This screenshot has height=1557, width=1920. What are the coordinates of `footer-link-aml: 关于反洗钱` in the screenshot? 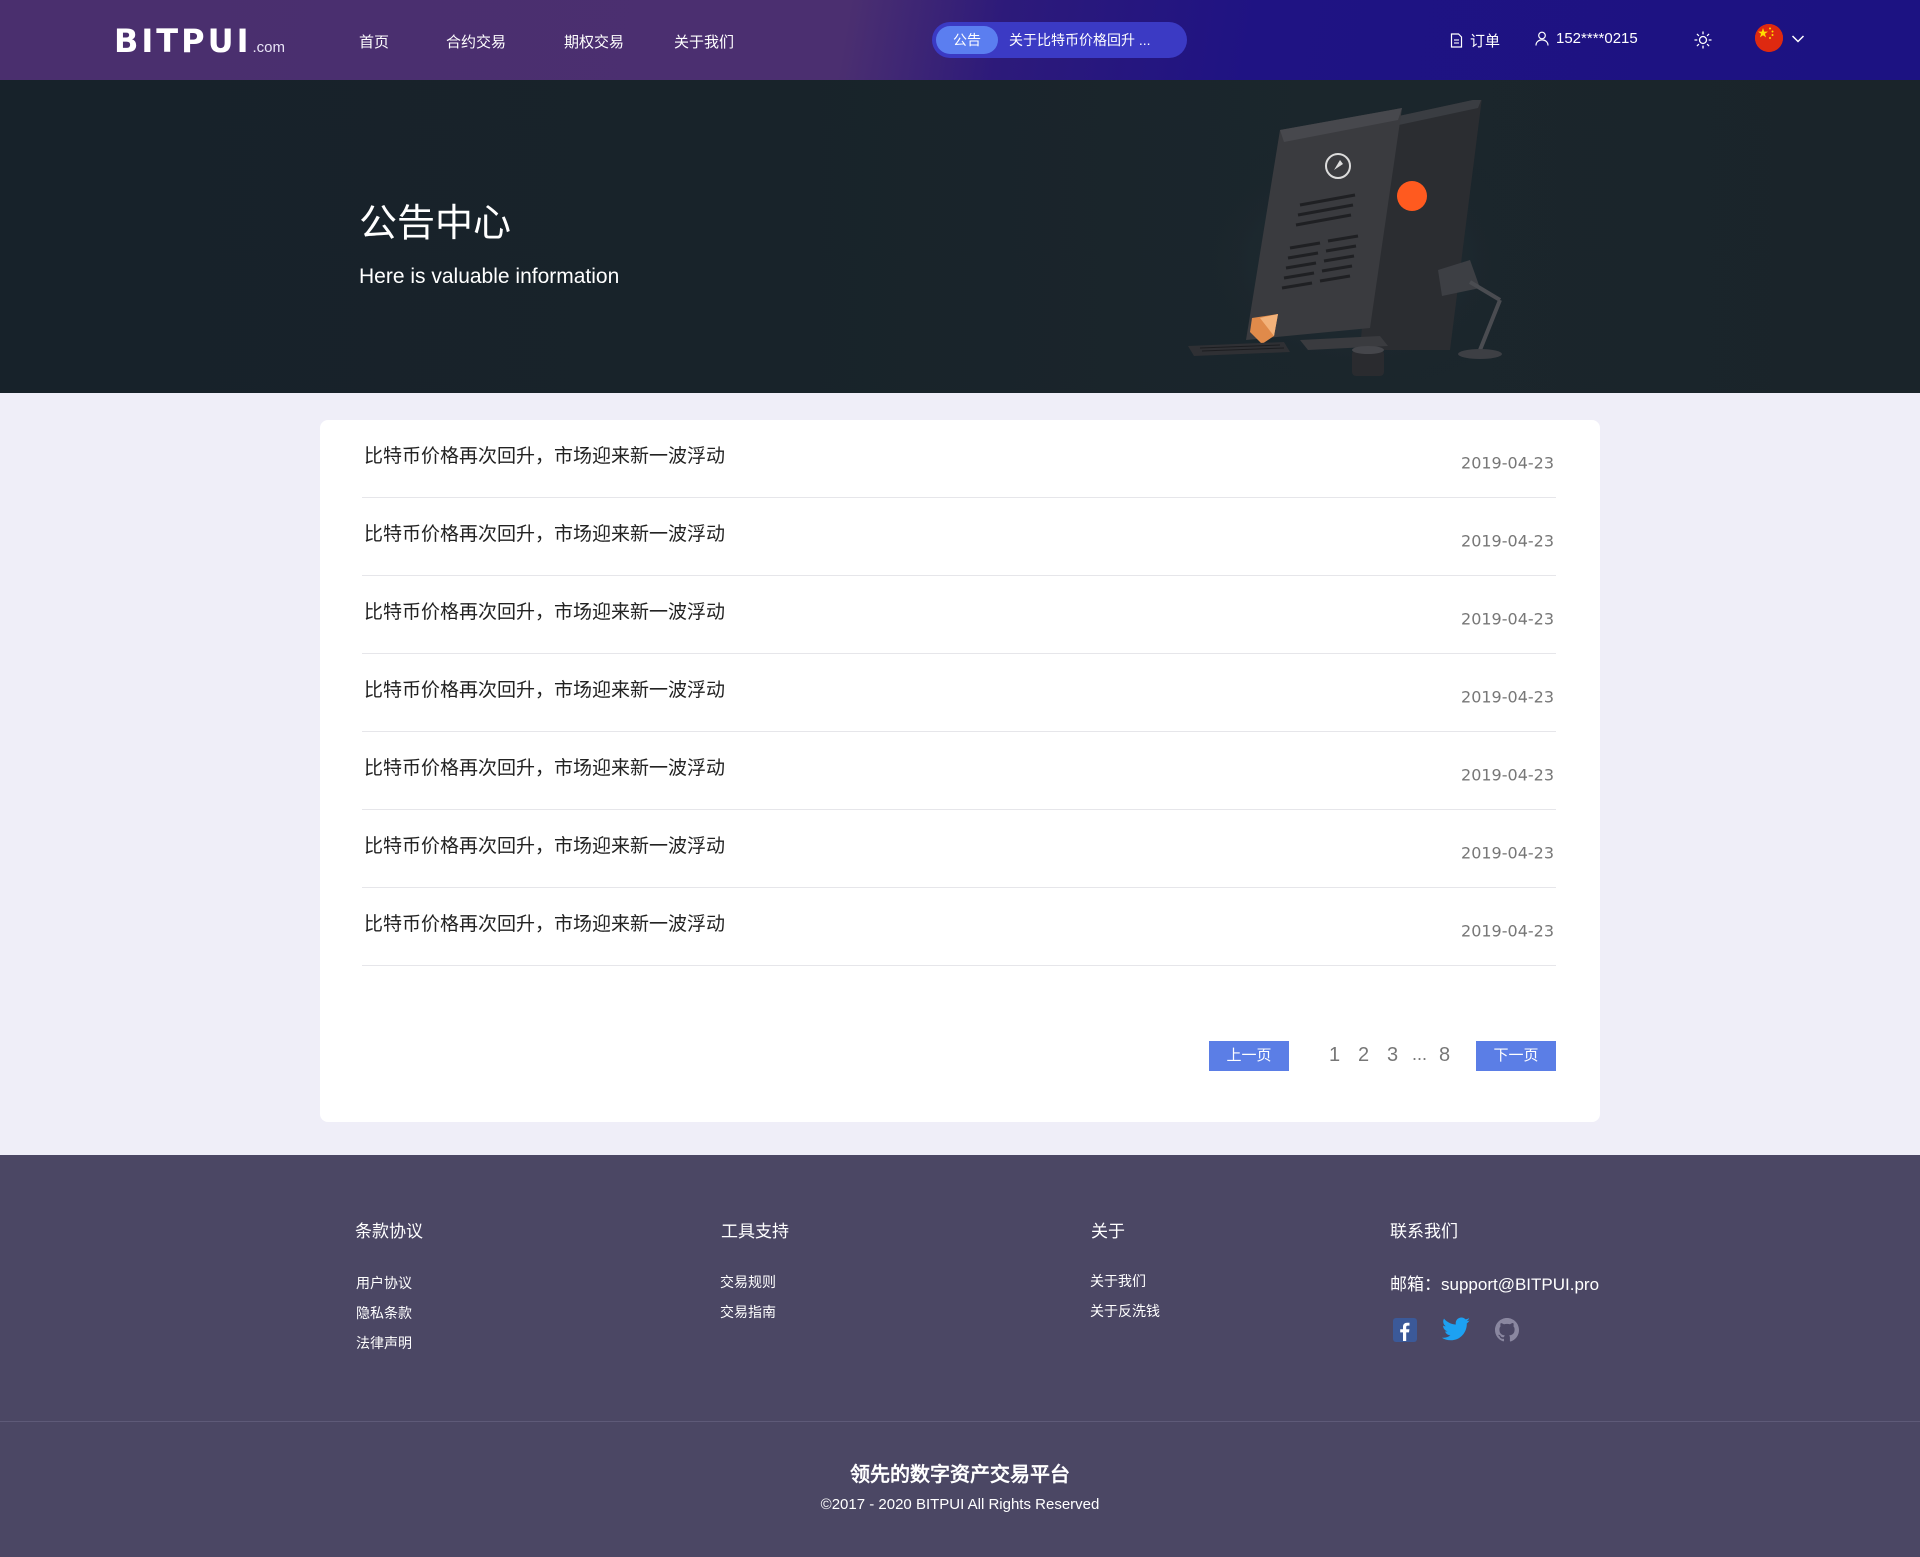 It's located at (1125, 1311).